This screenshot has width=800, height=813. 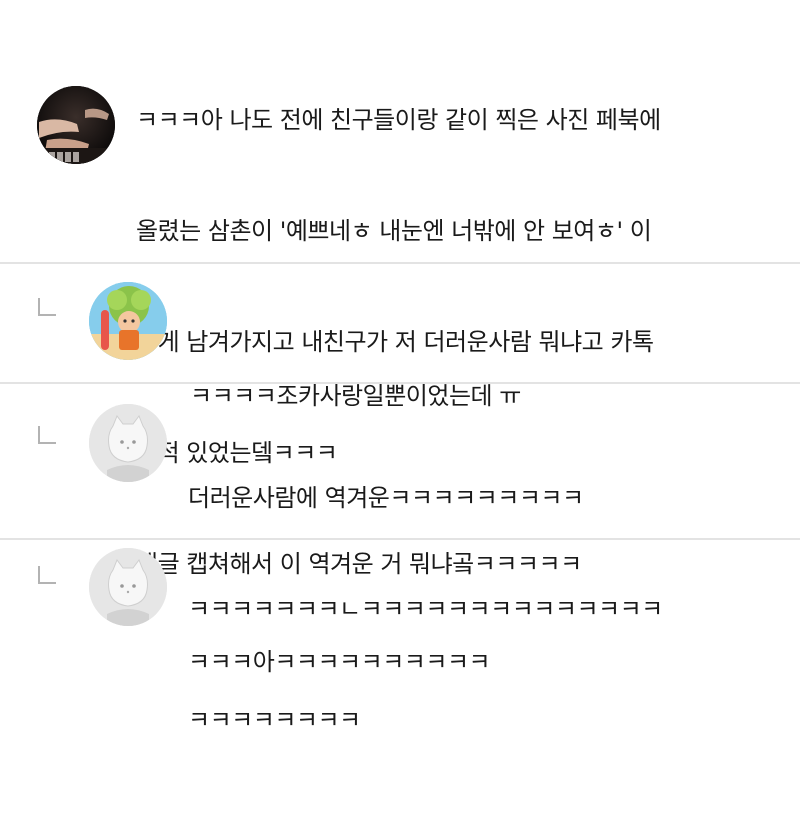 I want to click on reply-text: ㅋㅋㅋ아ㅋㅋㅋㅋㅋㅋㅋㅋㅋㅋ, so click(x=339, y=662).